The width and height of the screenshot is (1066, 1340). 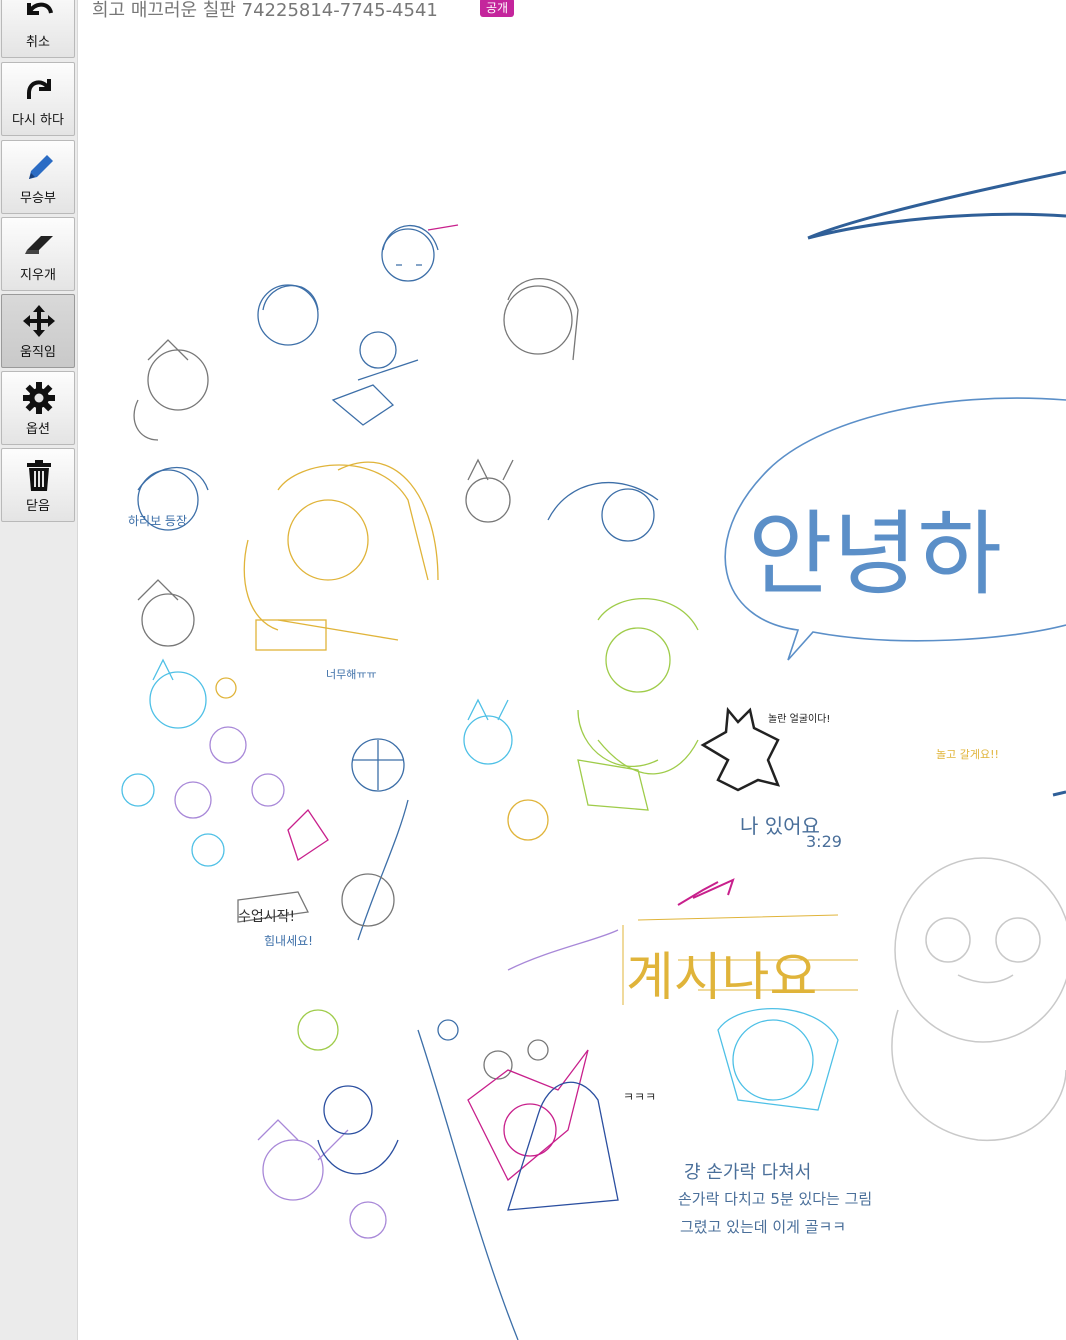 I want to click on redo-button: 다시 하다, so click(x=38, y=99).